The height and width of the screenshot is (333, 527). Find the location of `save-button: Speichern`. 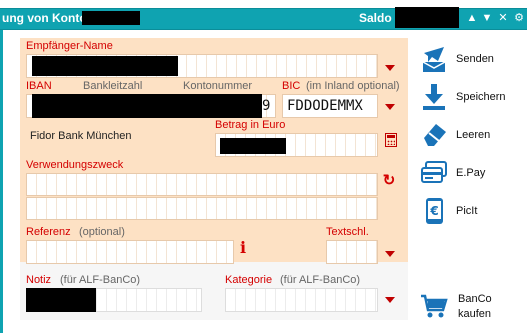

save-button: Speichern is located at coordinates (472, 98).